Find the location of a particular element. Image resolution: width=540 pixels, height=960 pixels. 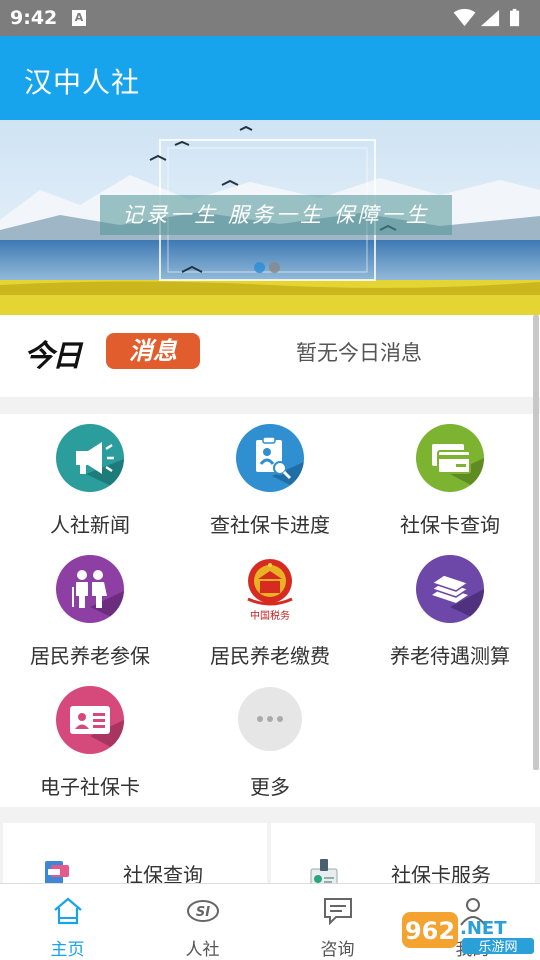

grid-item-pension-calc: 养老待遇测算 is located at coordinates (450, 610).